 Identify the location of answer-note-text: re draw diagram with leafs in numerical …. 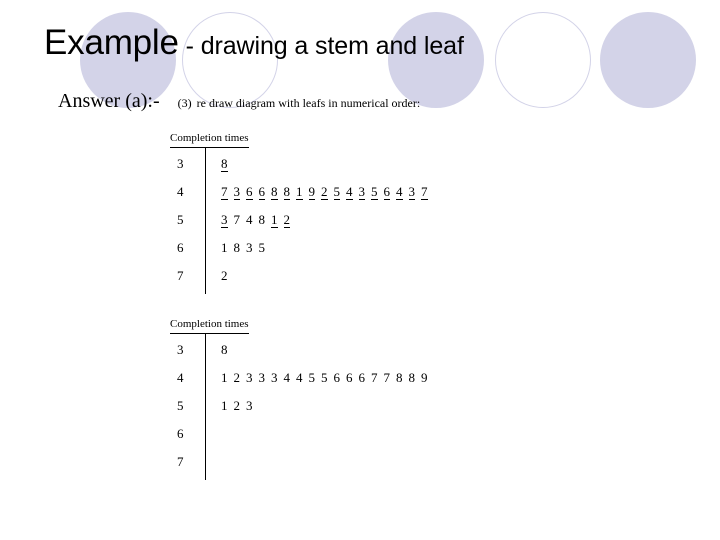
(308, 103).